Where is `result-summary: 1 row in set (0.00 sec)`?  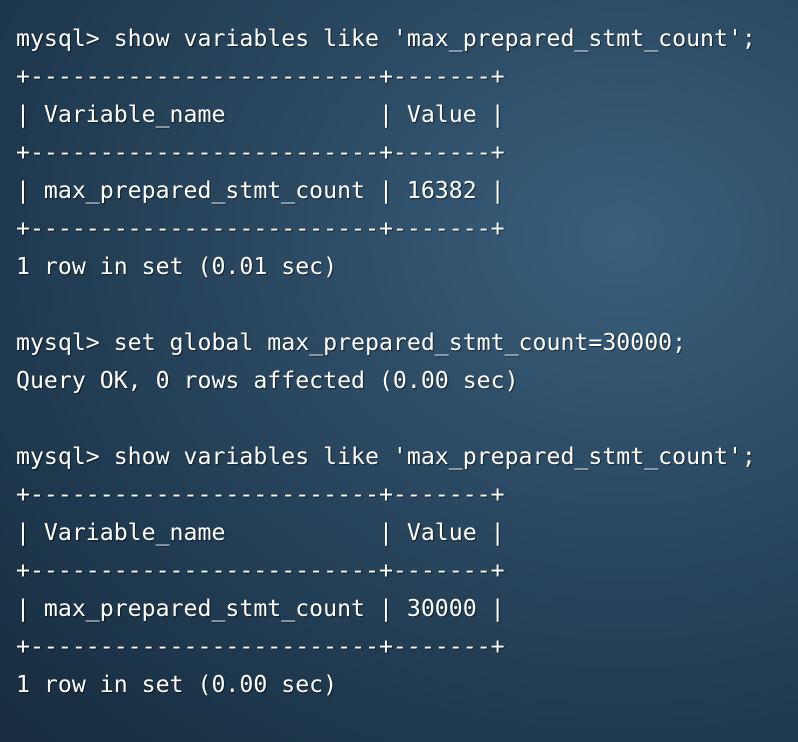
result-summary: 1 row in set (0.00 sec) is located at coordinates (177, 684).